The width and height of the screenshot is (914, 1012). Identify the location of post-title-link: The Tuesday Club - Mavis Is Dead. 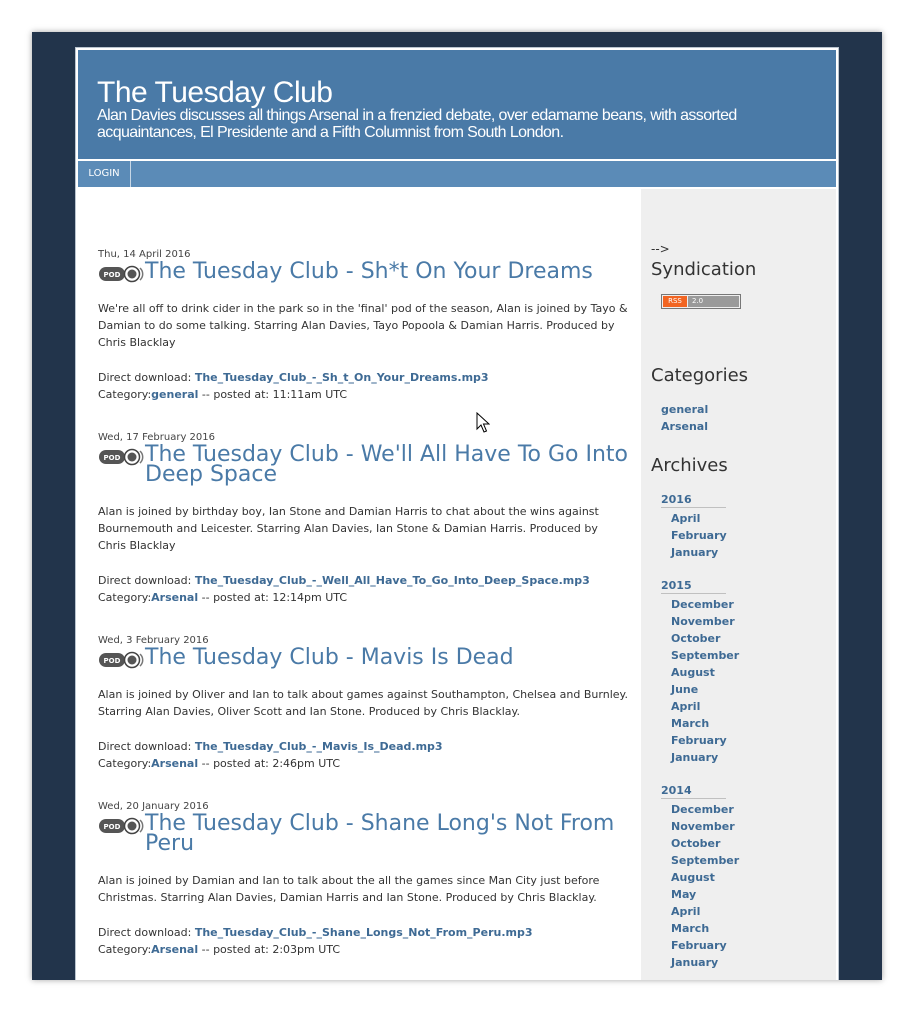
(329, 657).